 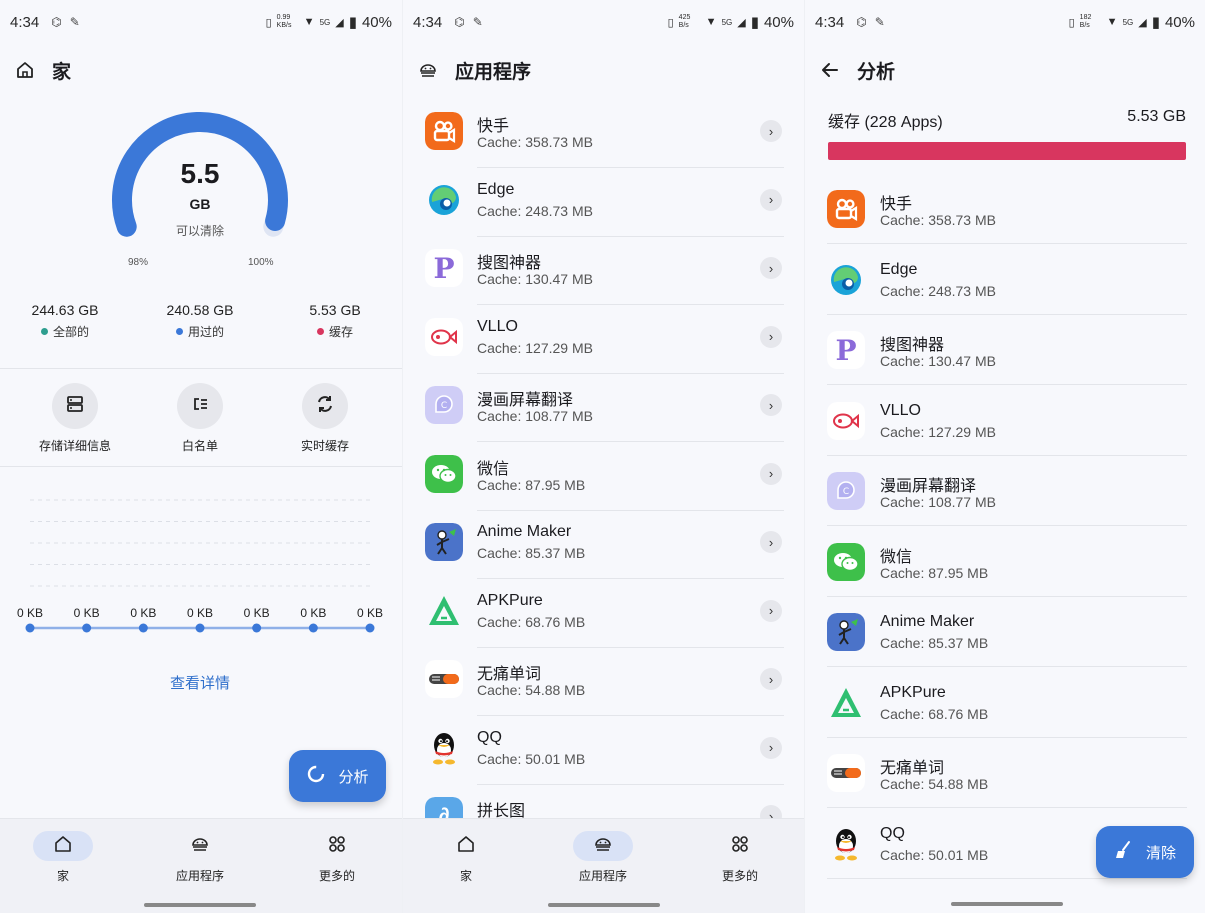 I want to click on analyze-fab: 分析, so click(x=337, y=776).